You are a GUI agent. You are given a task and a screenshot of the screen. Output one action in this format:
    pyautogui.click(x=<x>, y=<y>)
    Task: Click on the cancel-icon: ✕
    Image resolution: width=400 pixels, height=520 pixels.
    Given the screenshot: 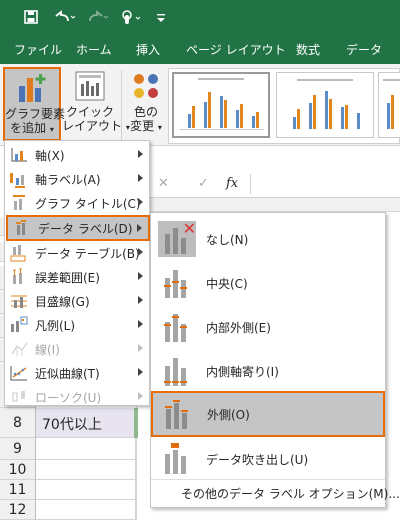 What is the action you would take?
    pyautogui.click(x=163, y=183)
    